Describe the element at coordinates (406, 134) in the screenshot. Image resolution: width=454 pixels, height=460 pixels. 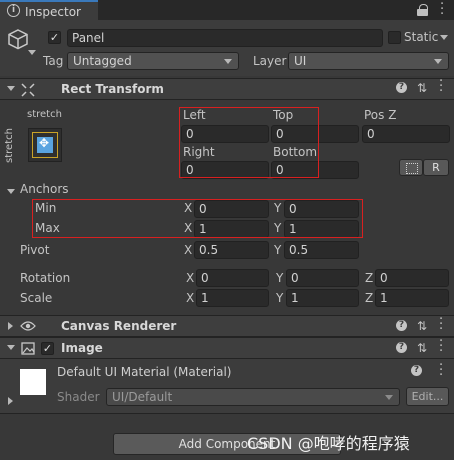
I see `posz-field: 0` at that location.